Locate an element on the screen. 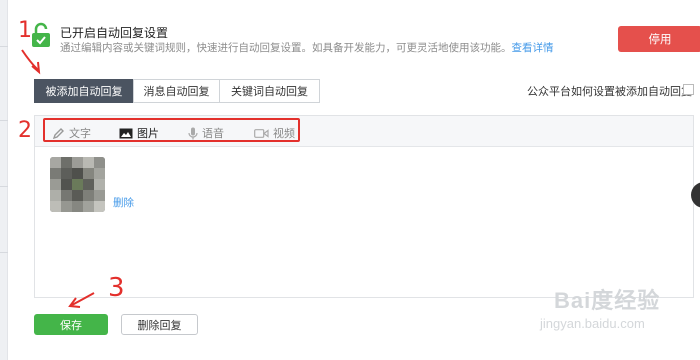  delete-reply-button: 删除回复 is located at coordinates (159, 324).